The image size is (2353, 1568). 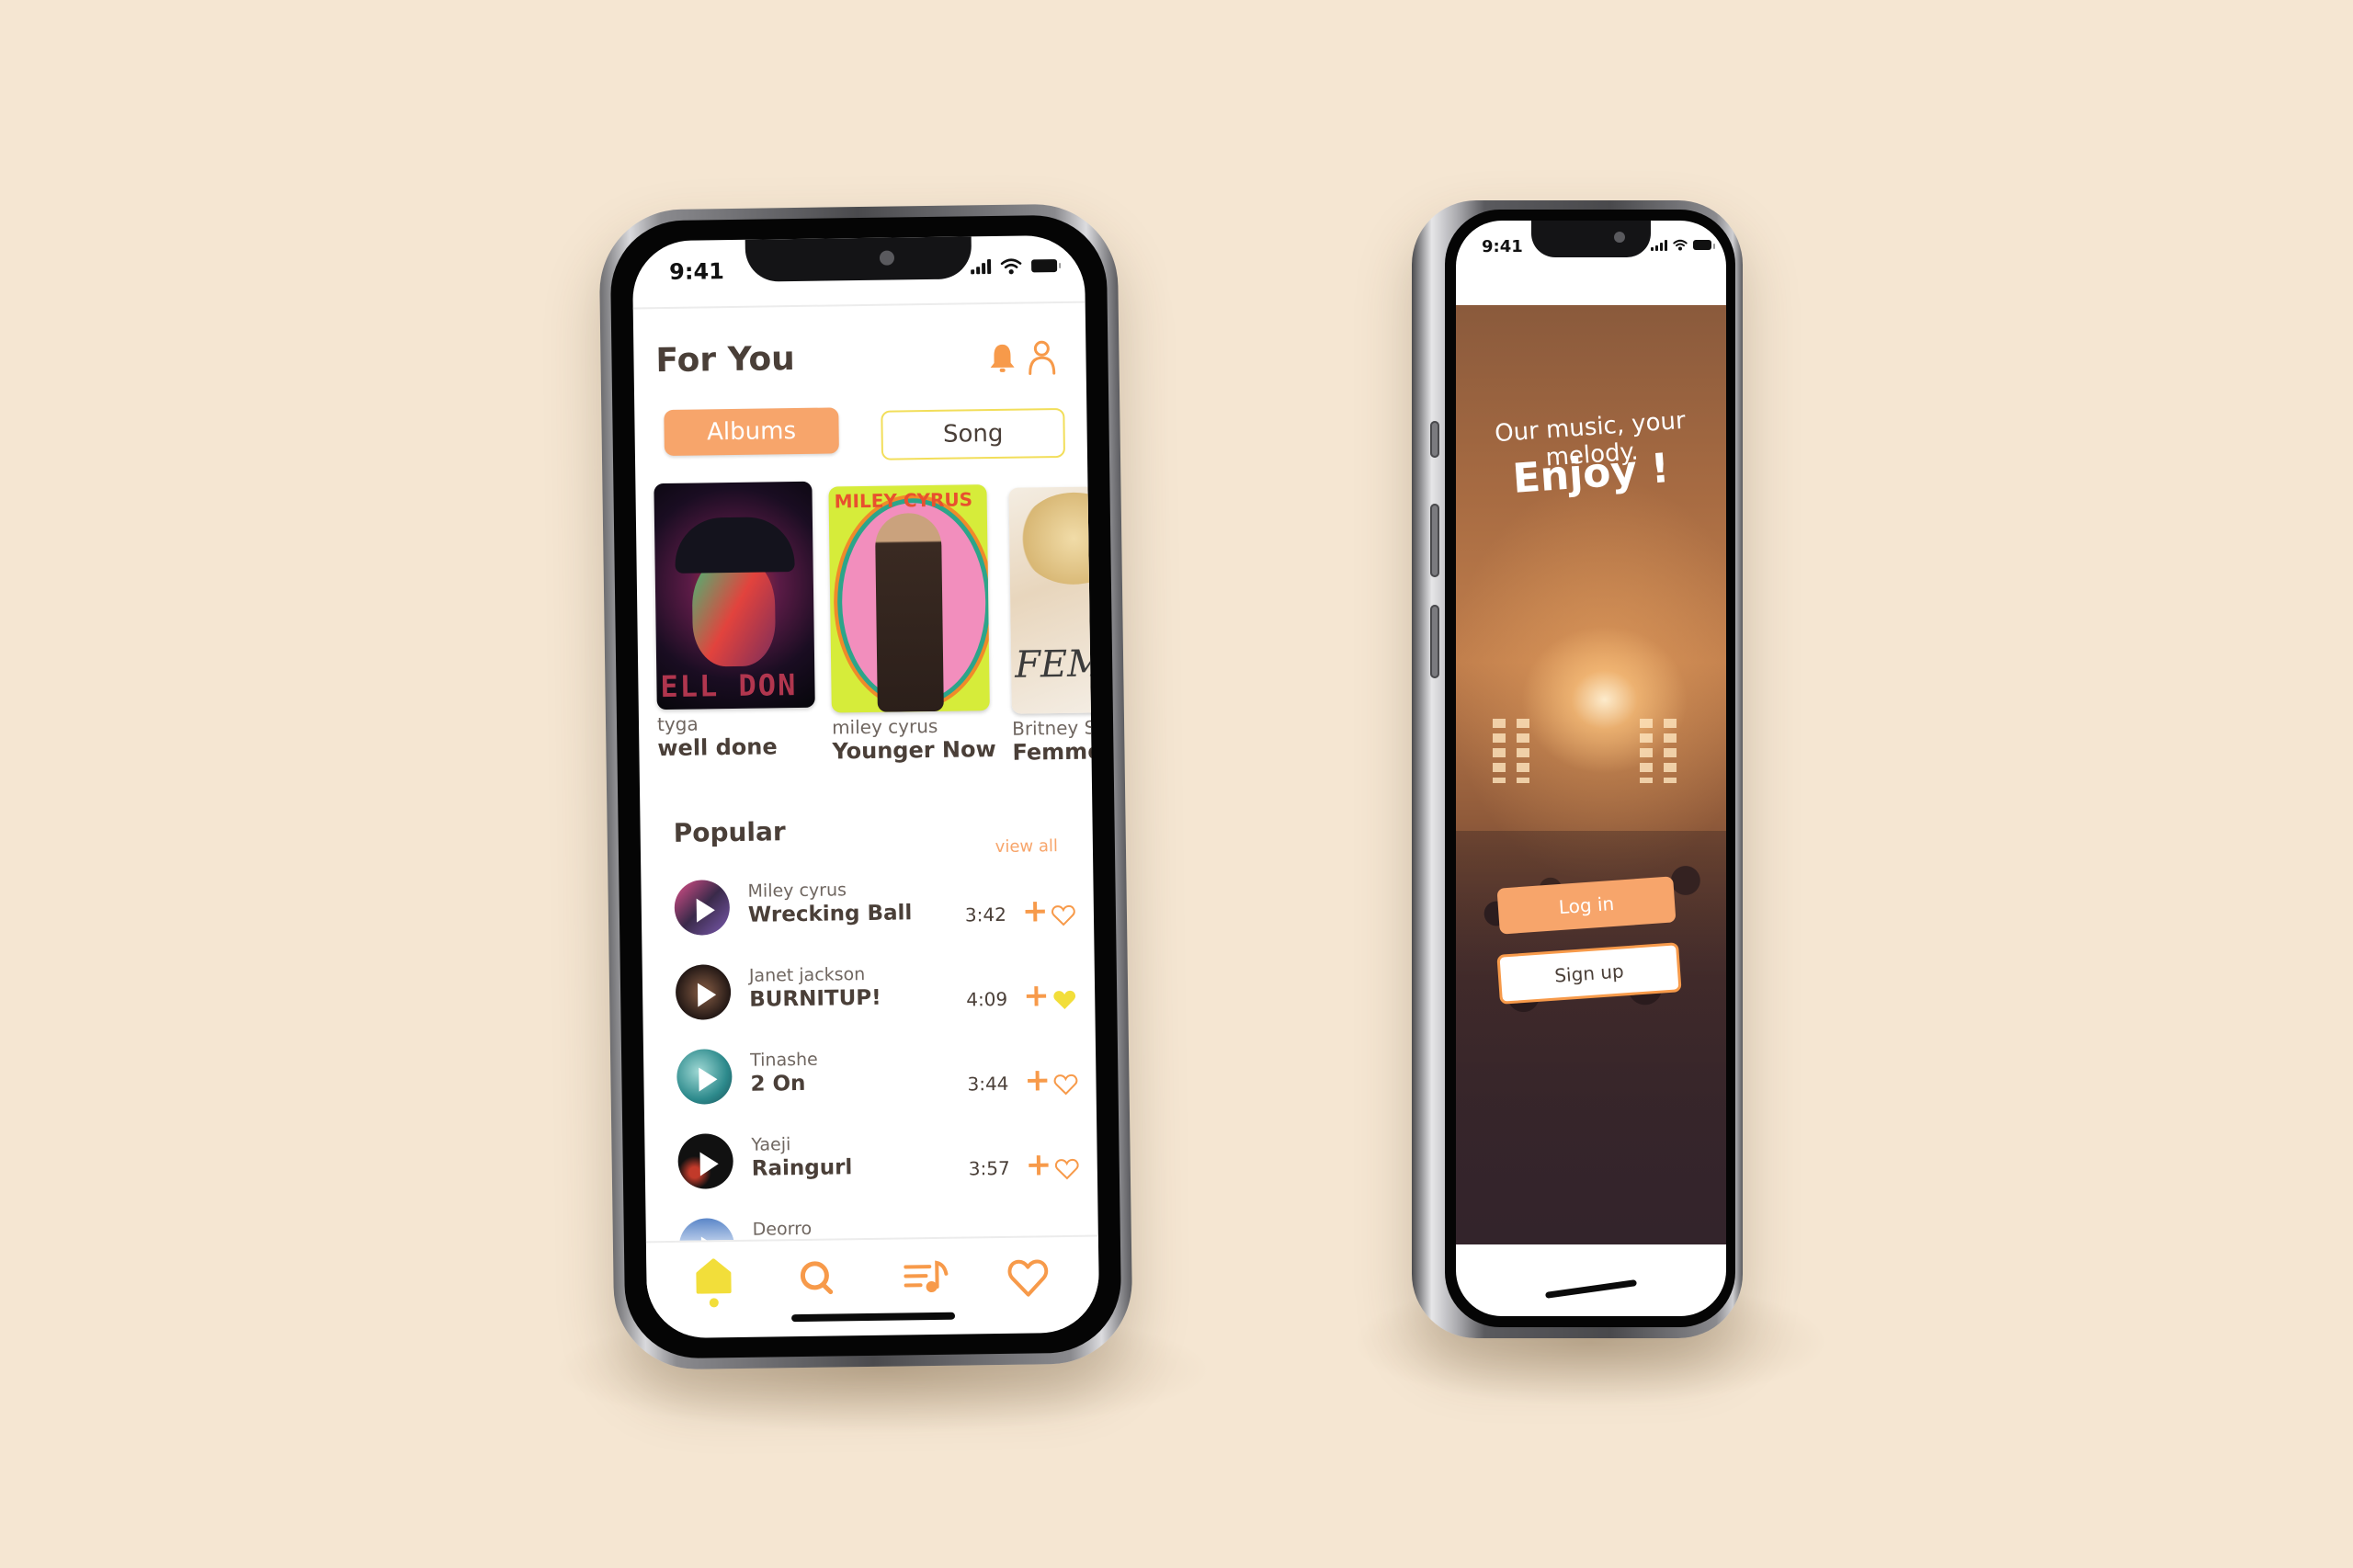 What do you see at coordinates (713, 1284) in the screenshot?
I see `home-icon` at bounding box center [713, 1284].